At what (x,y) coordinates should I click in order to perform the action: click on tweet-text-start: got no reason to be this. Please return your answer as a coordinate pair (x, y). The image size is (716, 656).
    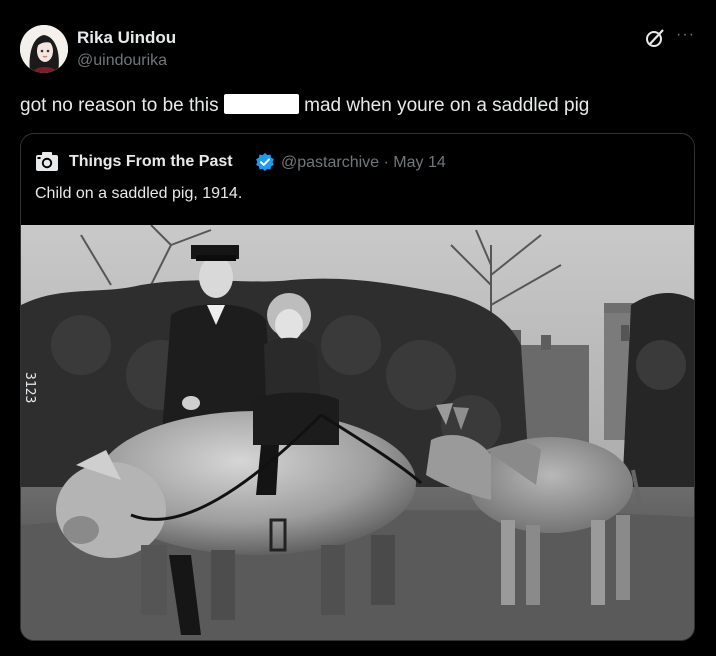
    Looking at the image, I should click on (119, 105).